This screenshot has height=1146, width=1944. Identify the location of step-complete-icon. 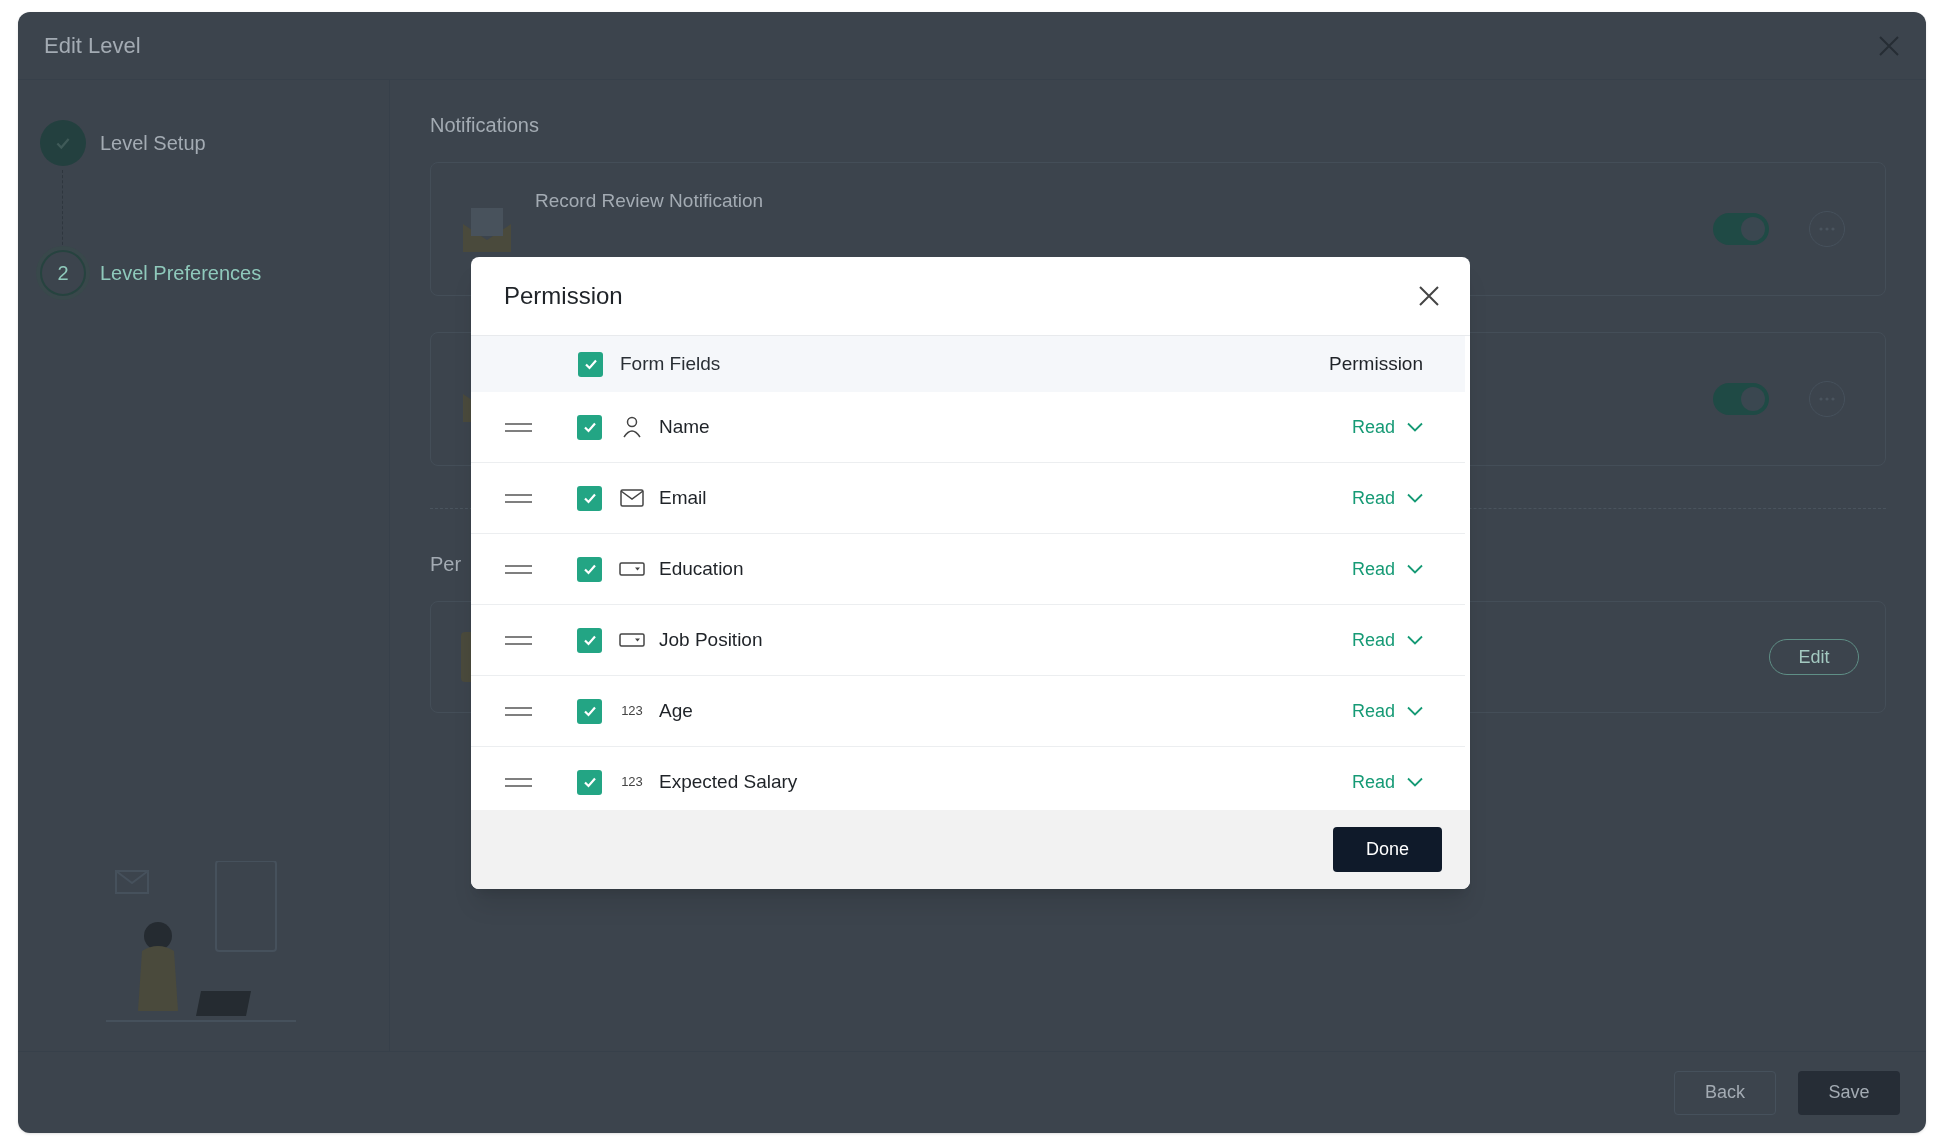
(63, 143).